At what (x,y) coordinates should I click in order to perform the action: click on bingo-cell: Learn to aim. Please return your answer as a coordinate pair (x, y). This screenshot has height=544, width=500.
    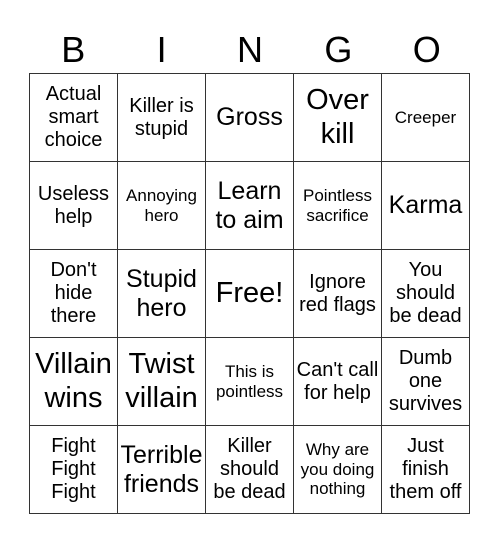
    Looking at the image, I should click on (250, 206).